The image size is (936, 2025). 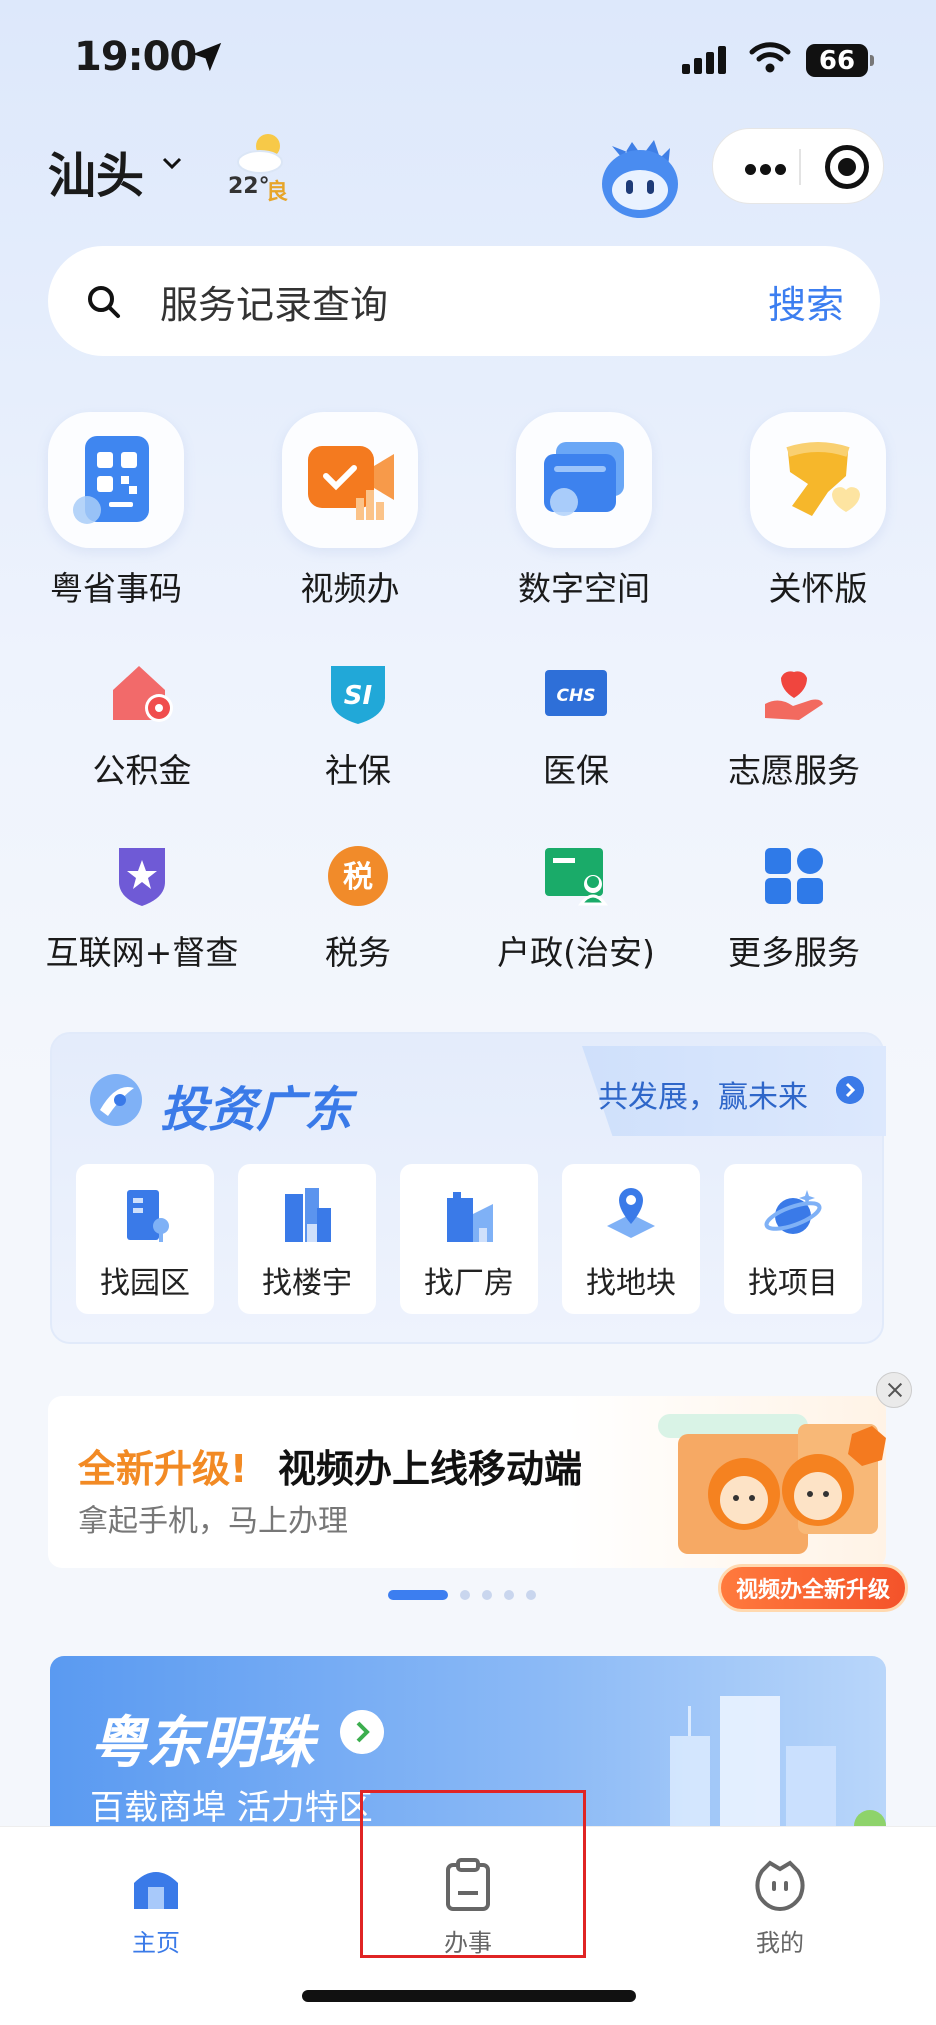 What do you see at coordinates (794, 952) in the screenshot?
I see `service-label: 更多服务` at bounding box center [794, 952].